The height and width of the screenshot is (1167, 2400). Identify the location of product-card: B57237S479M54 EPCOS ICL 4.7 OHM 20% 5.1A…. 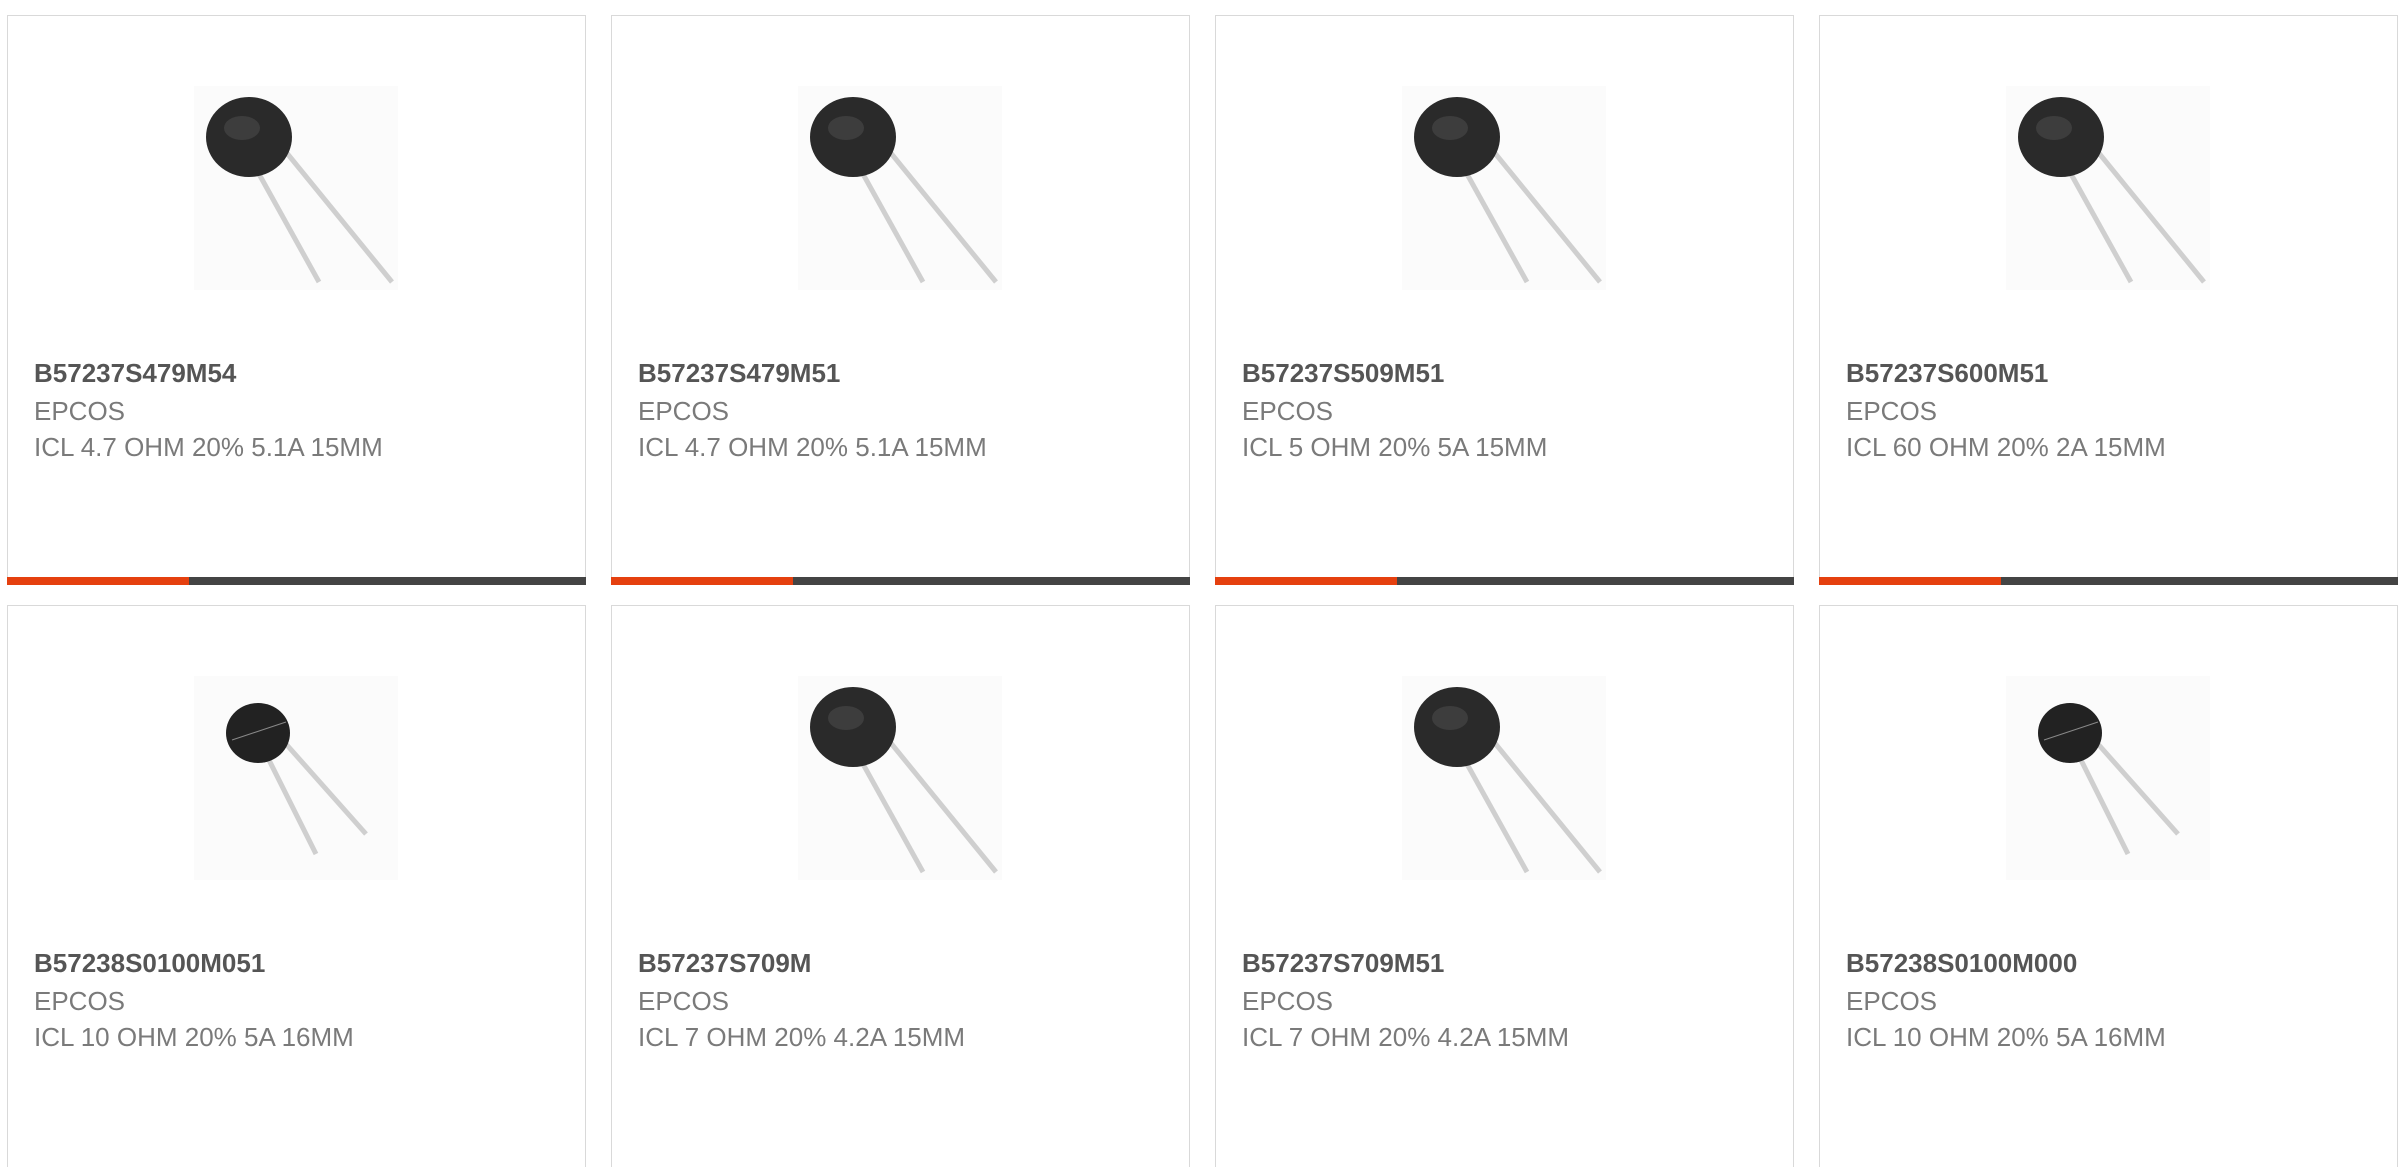
(296, 300).